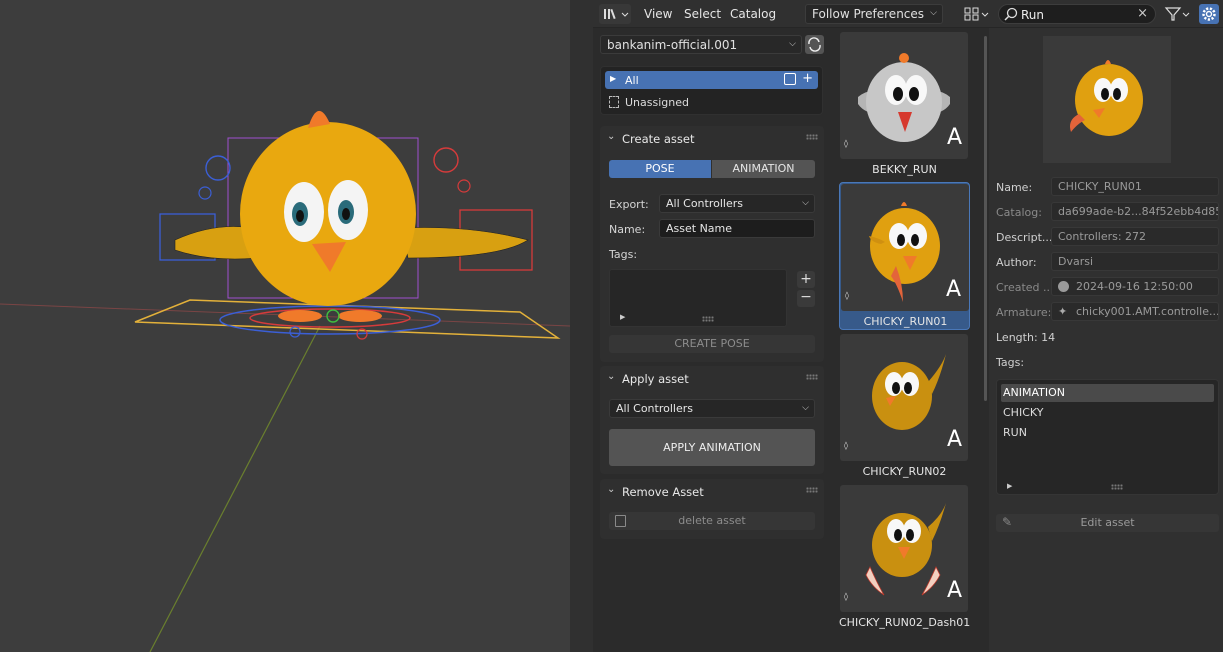 This screenshot has width=1223, height=652. I want to click on editor-type-button, so click(615, 14).